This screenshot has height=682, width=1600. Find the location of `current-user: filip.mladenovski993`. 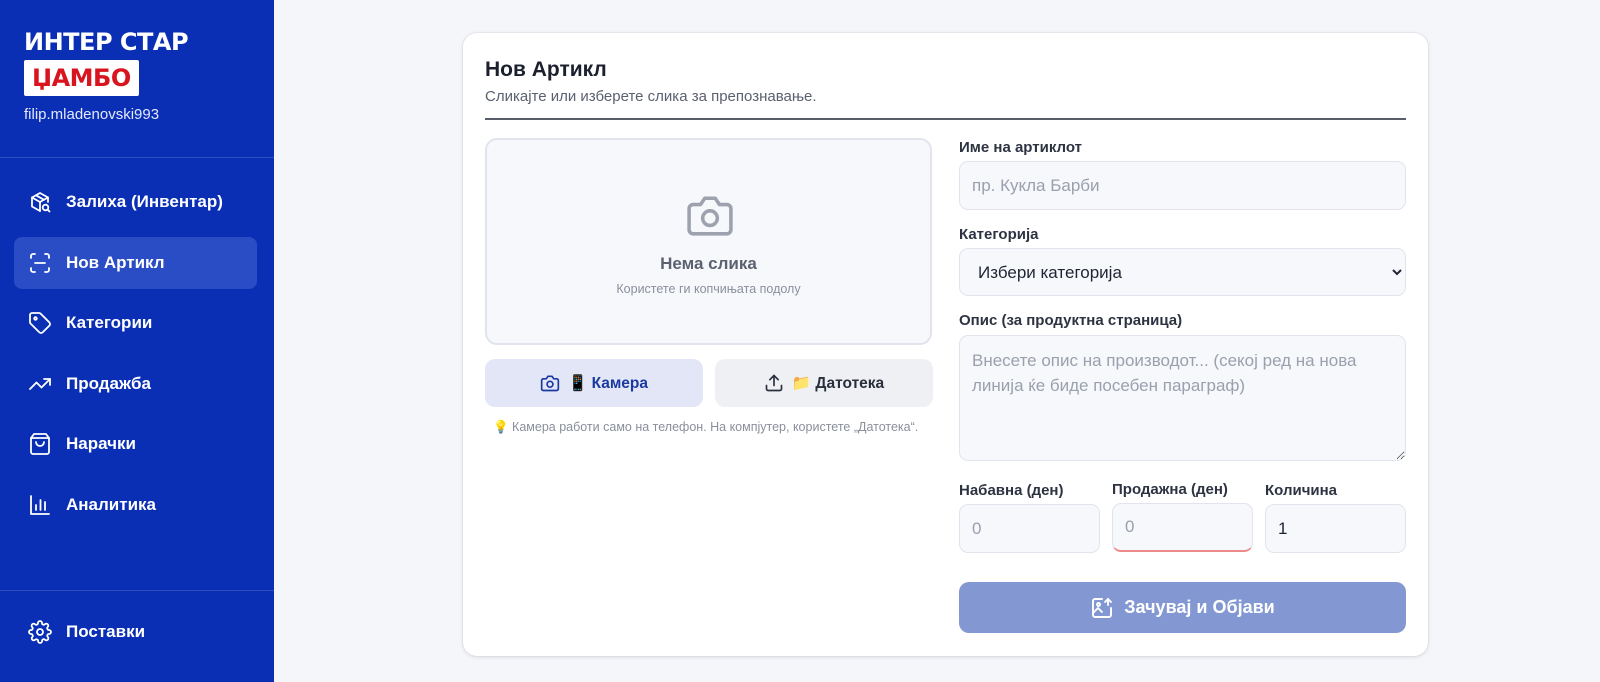

current-user: filip.mladenovski993 is located at coordinates (92, 114).